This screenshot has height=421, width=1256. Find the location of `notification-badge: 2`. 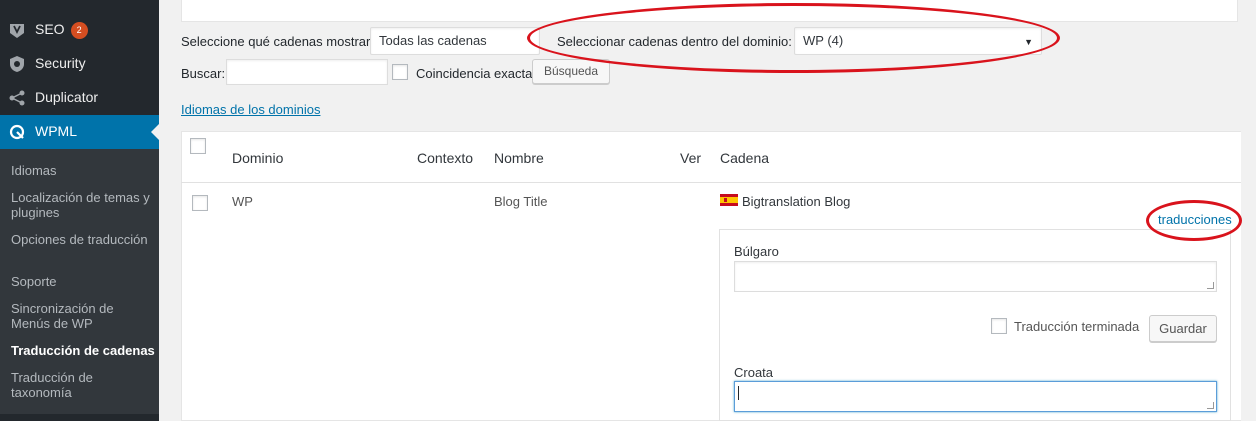

notification-badge: 2 is located at coordinates (79, 30).